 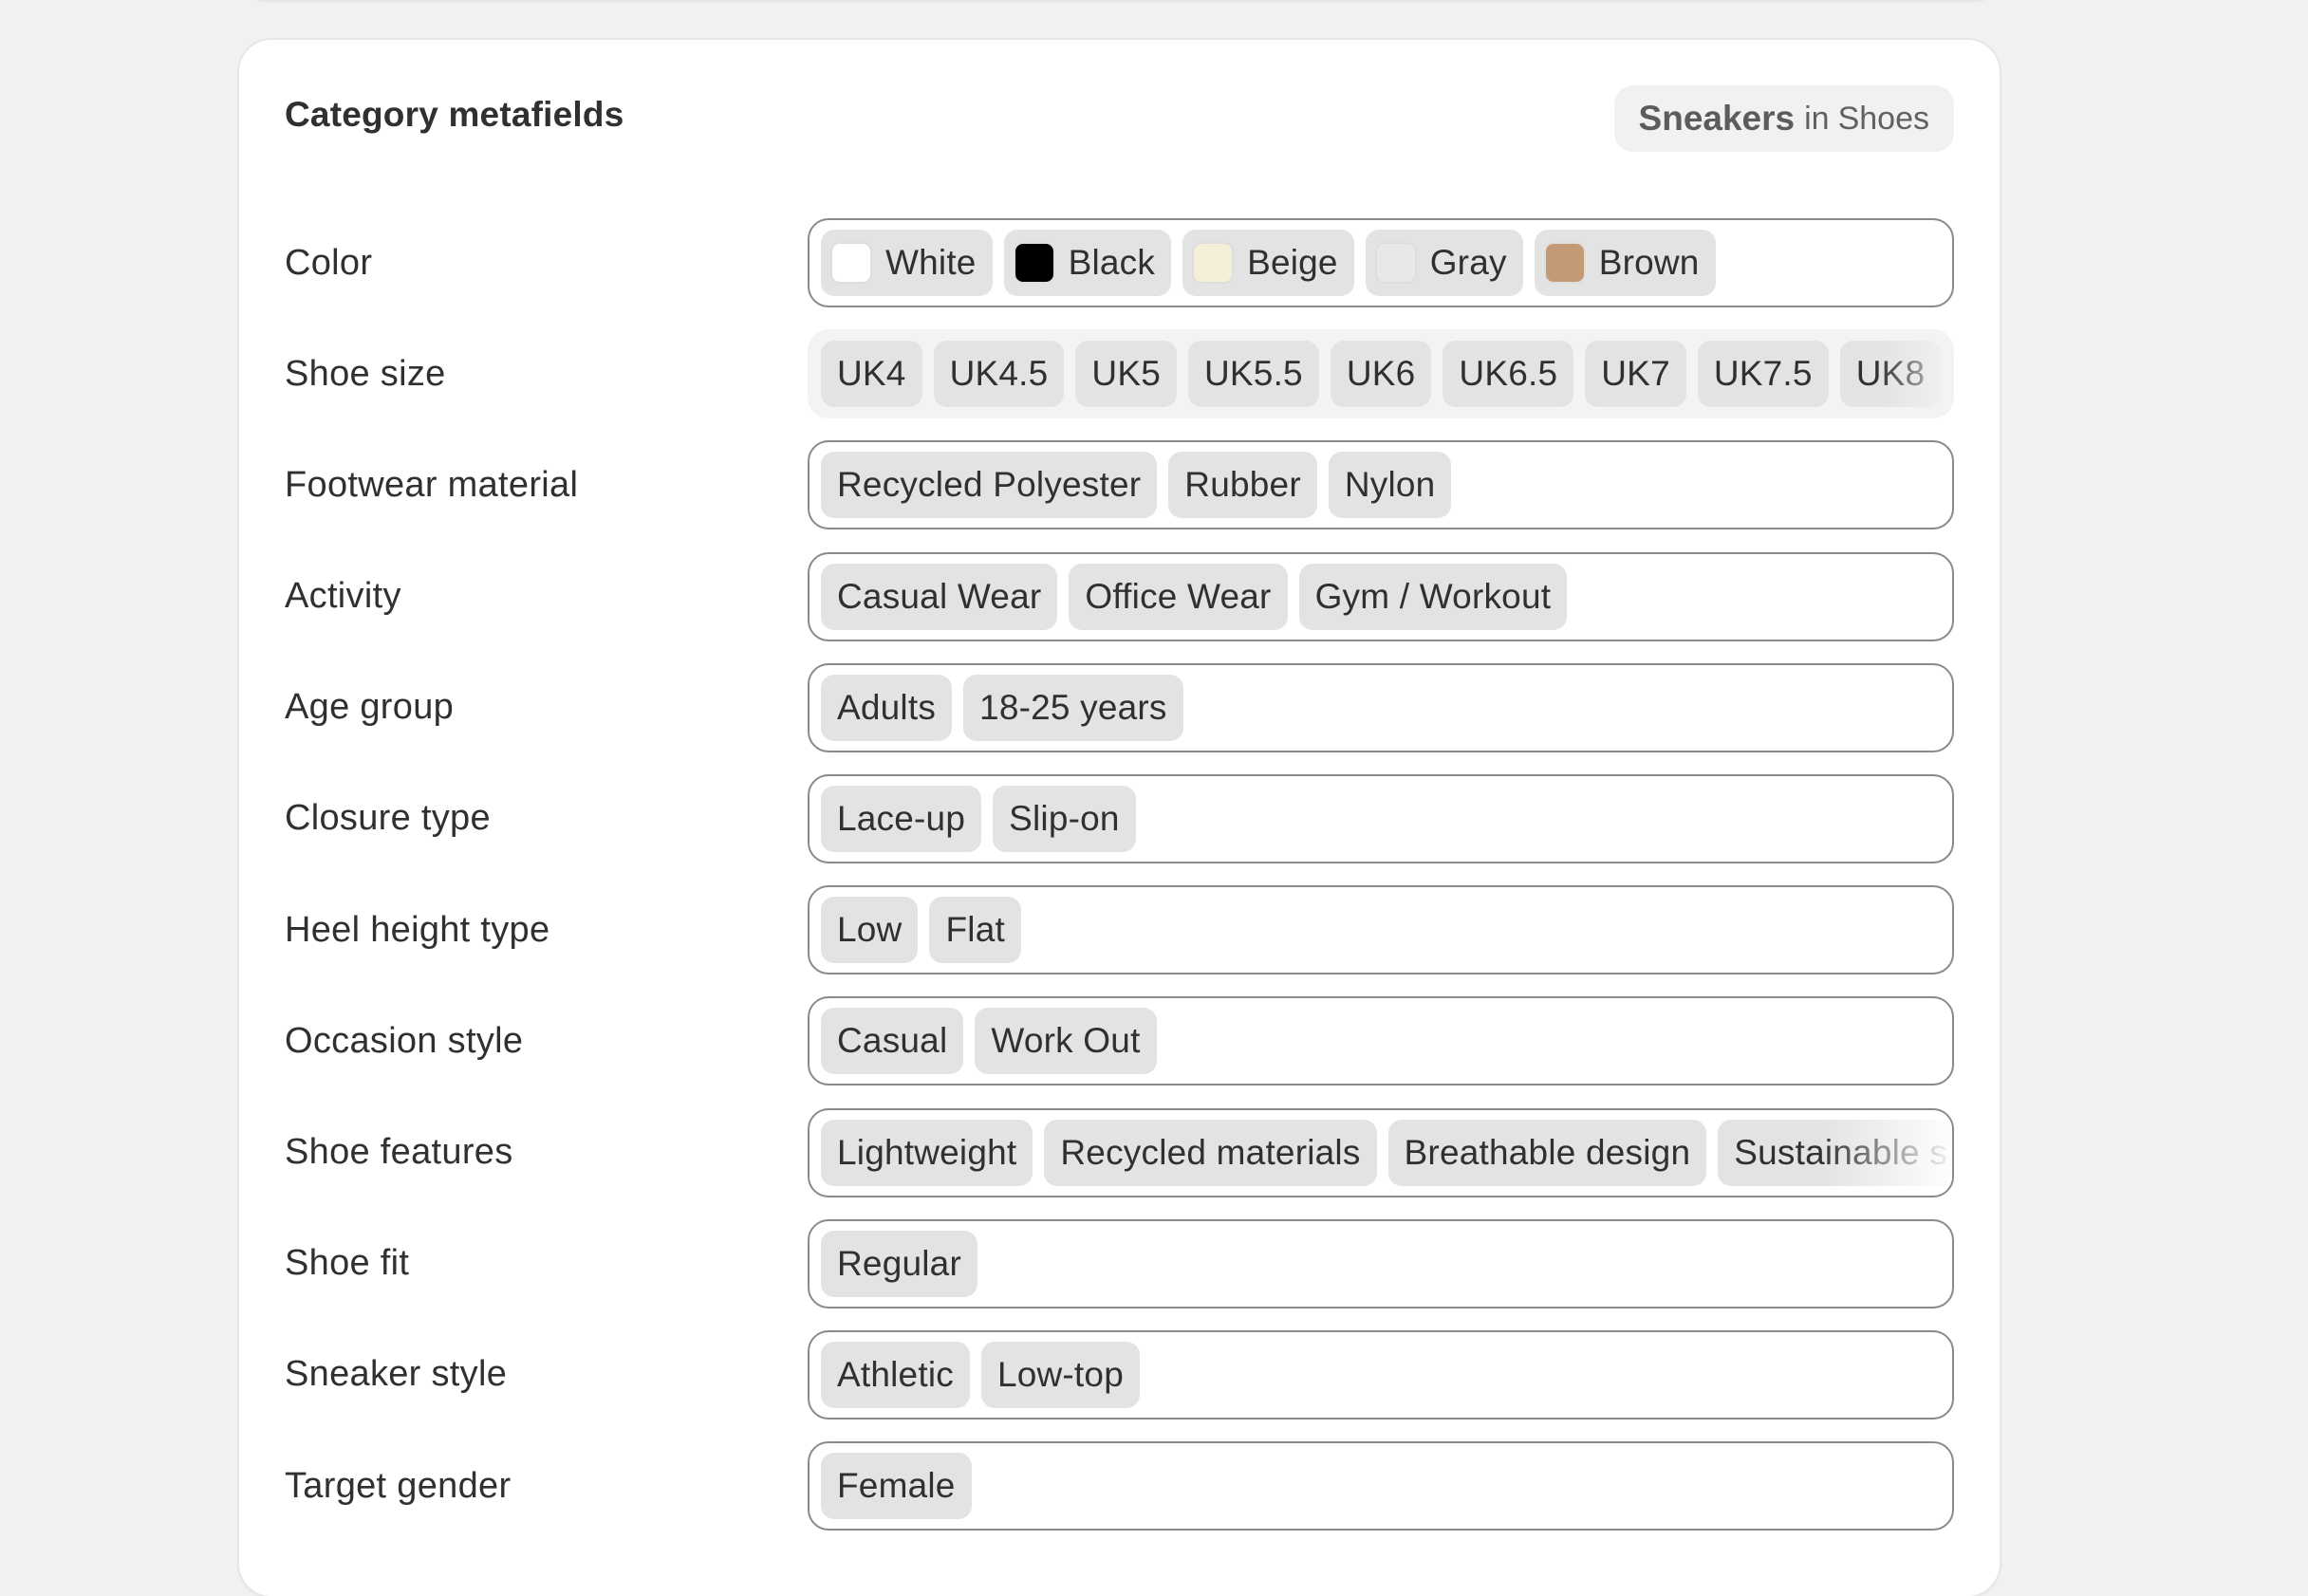 What do you see at coordinates (1381, 818) in the screenshot?
I see `metafield-value-input-closure-type: Lace-up Slip-on` at bounding box center [1381, 818].